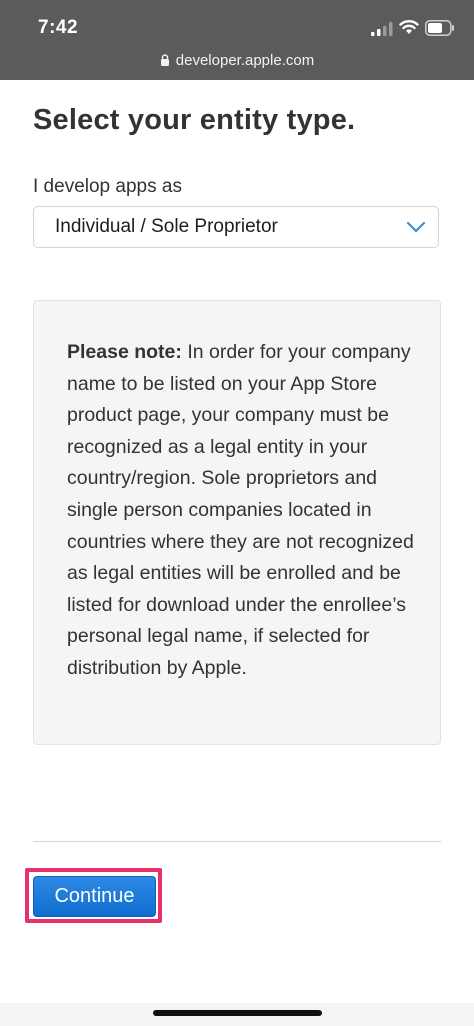 The width and height of the screenshot is (474, 1026). I want to click on status-bar: 7:42 developer.apple.com, so click(237, 40).